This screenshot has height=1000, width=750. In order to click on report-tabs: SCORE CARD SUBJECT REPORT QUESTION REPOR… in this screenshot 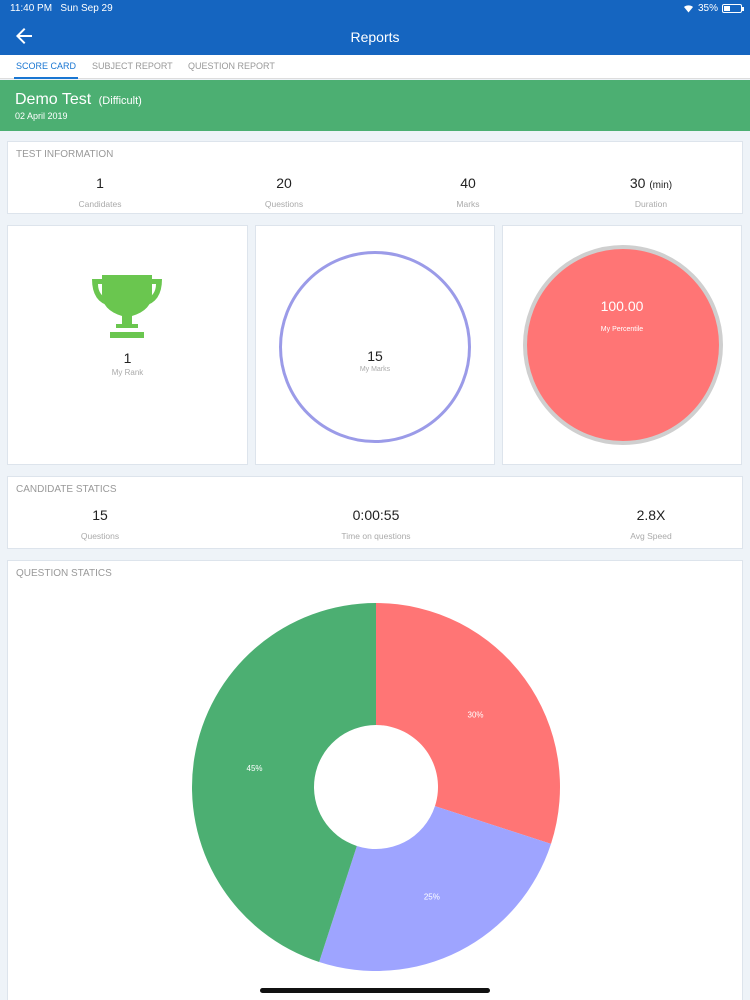, I will do `click(375, 67)`.